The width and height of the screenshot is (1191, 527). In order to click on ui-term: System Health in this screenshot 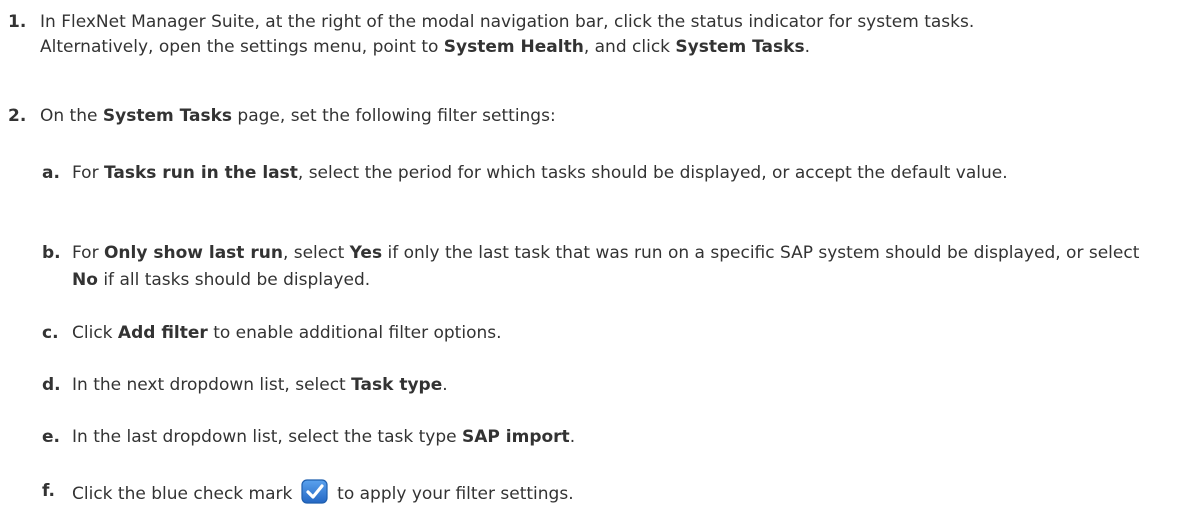, I will do `click(513, 47)`.